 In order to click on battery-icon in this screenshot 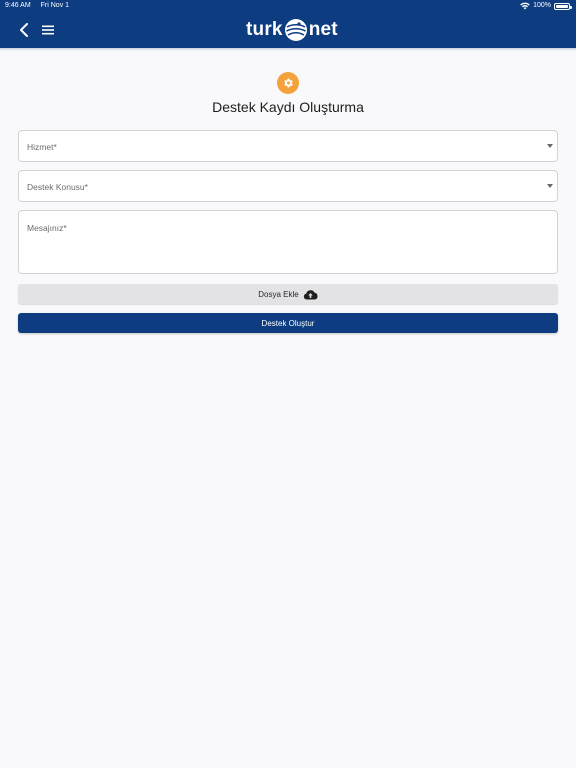, I will do `click(563, 6)`.